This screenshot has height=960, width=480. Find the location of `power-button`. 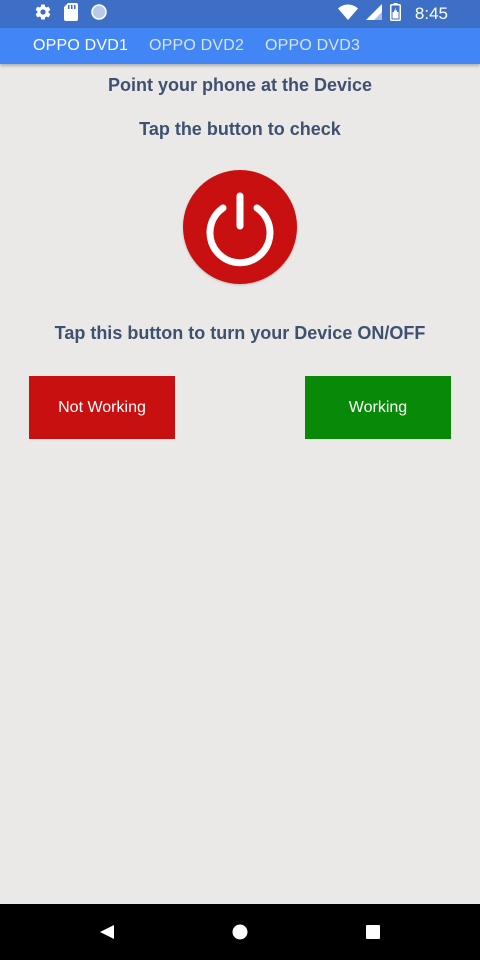

power-button is located at coordinates (240, 227).